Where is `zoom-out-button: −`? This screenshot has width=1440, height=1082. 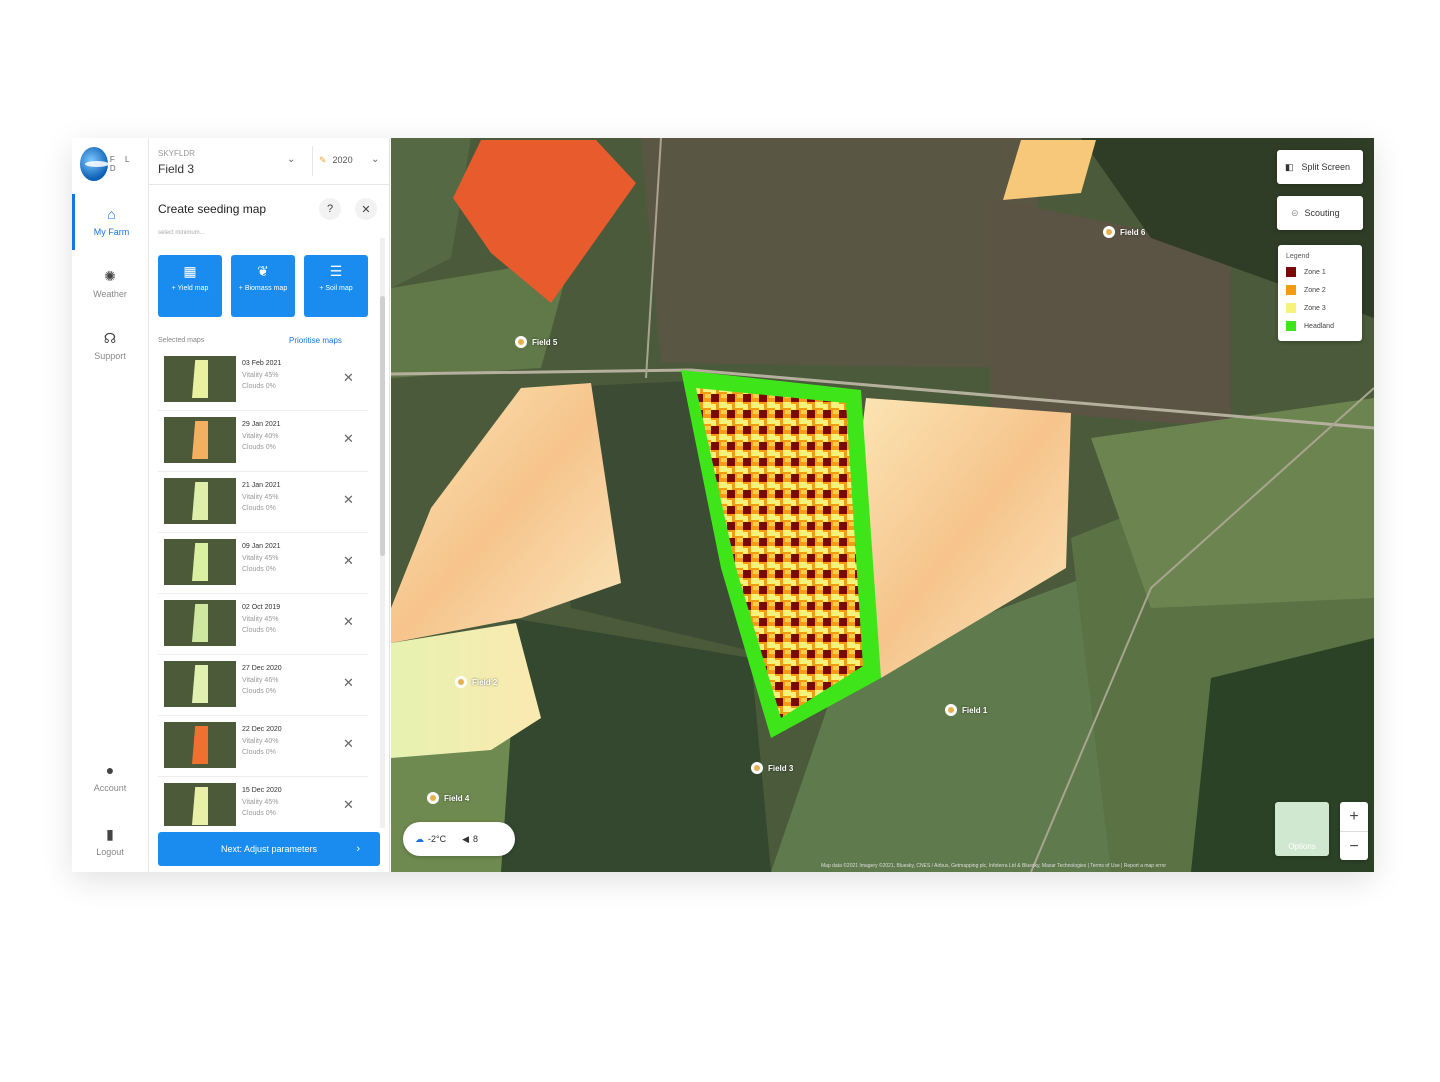
zoom-out-button: − is located at coordinates (1354, 846).